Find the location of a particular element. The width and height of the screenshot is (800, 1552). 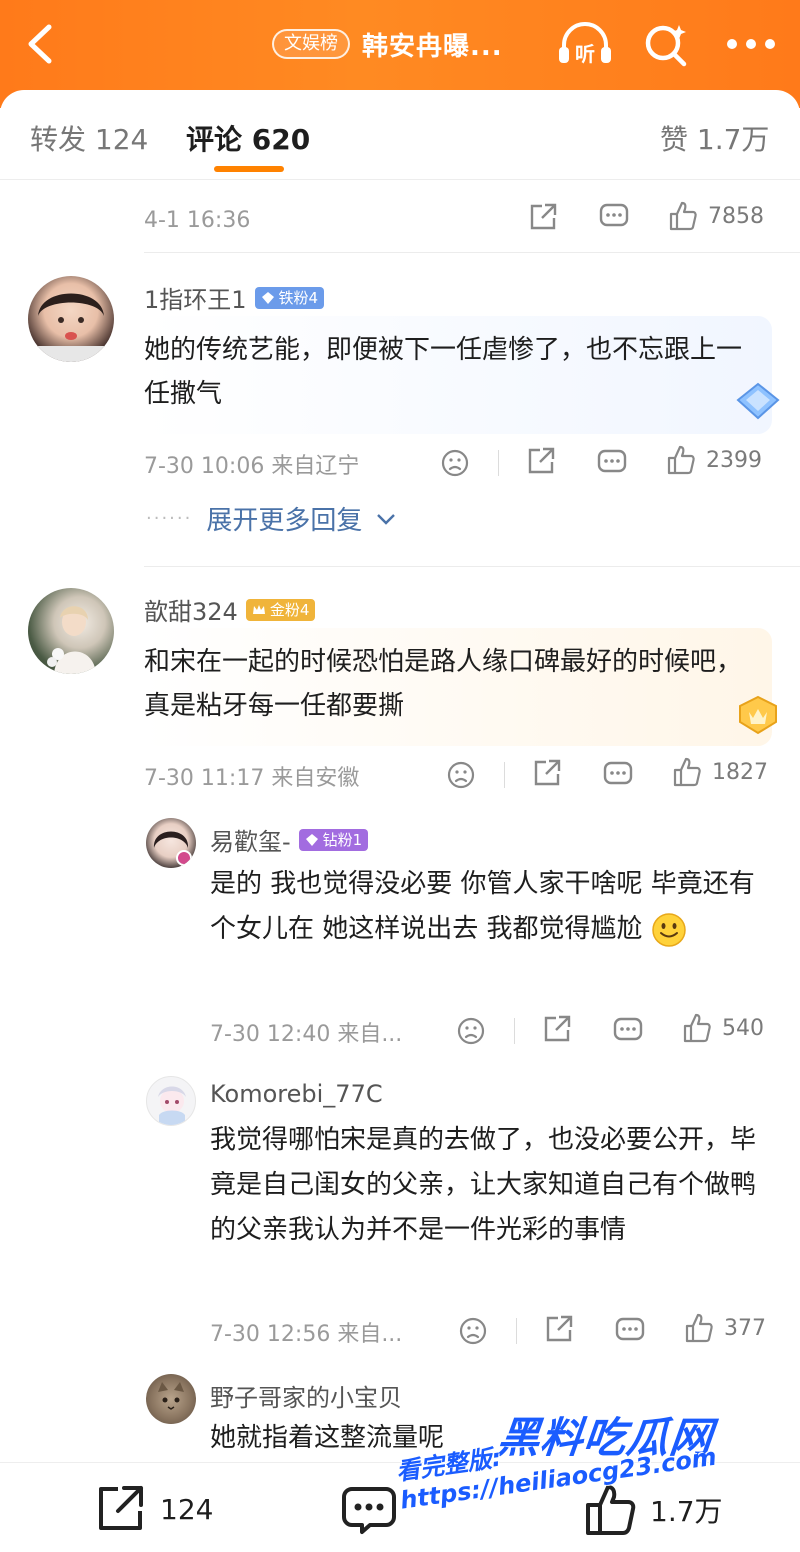

like-button: 377 is located at coordinates (725, 1328).